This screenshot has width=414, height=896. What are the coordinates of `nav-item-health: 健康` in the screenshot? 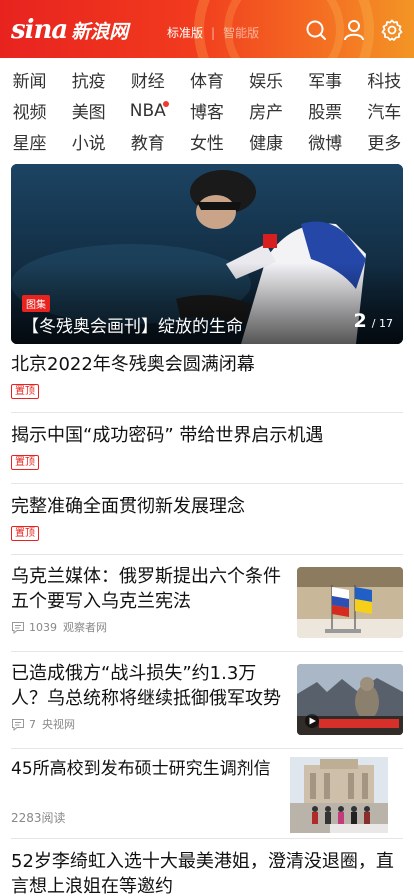 It's located at (266, 141).